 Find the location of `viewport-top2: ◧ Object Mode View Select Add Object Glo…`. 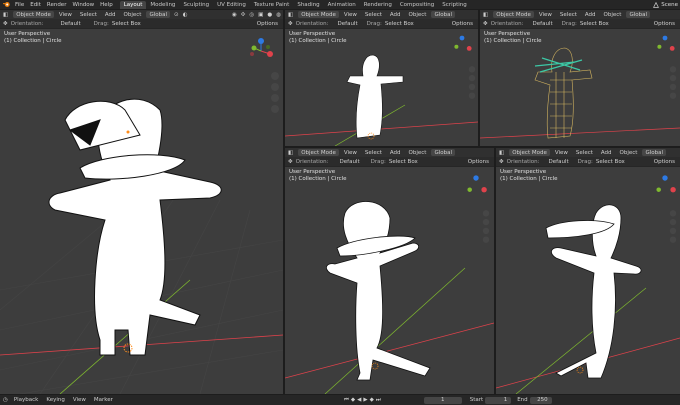

viewport-top2: ◧ Object Mode View Select Add Object Glo… is located at coordinates (580, 78).